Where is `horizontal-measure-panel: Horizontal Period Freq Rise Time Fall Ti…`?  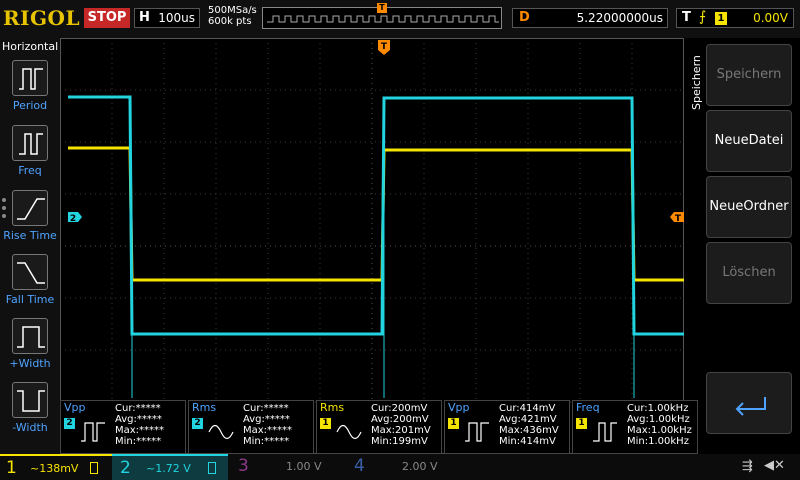 horizontal-measure-panel: Horizontal Period Freq Rise Time Fall Ti… is located at coordinates (30, 246).